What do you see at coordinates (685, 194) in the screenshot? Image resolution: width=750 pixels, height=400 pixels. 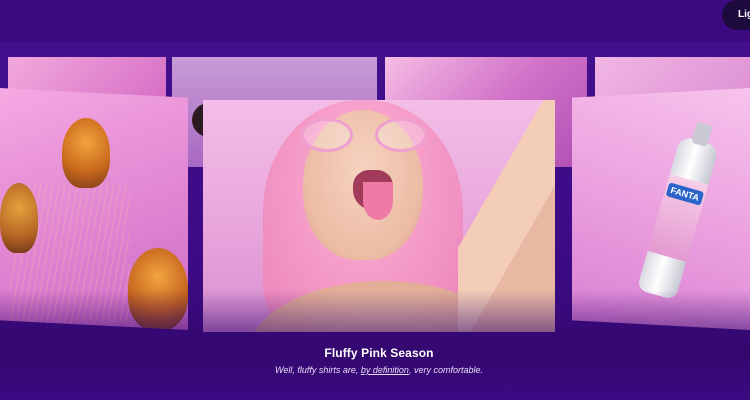 I see `bottle-brand-logo: FANTA` at bounding box center [685, 194].